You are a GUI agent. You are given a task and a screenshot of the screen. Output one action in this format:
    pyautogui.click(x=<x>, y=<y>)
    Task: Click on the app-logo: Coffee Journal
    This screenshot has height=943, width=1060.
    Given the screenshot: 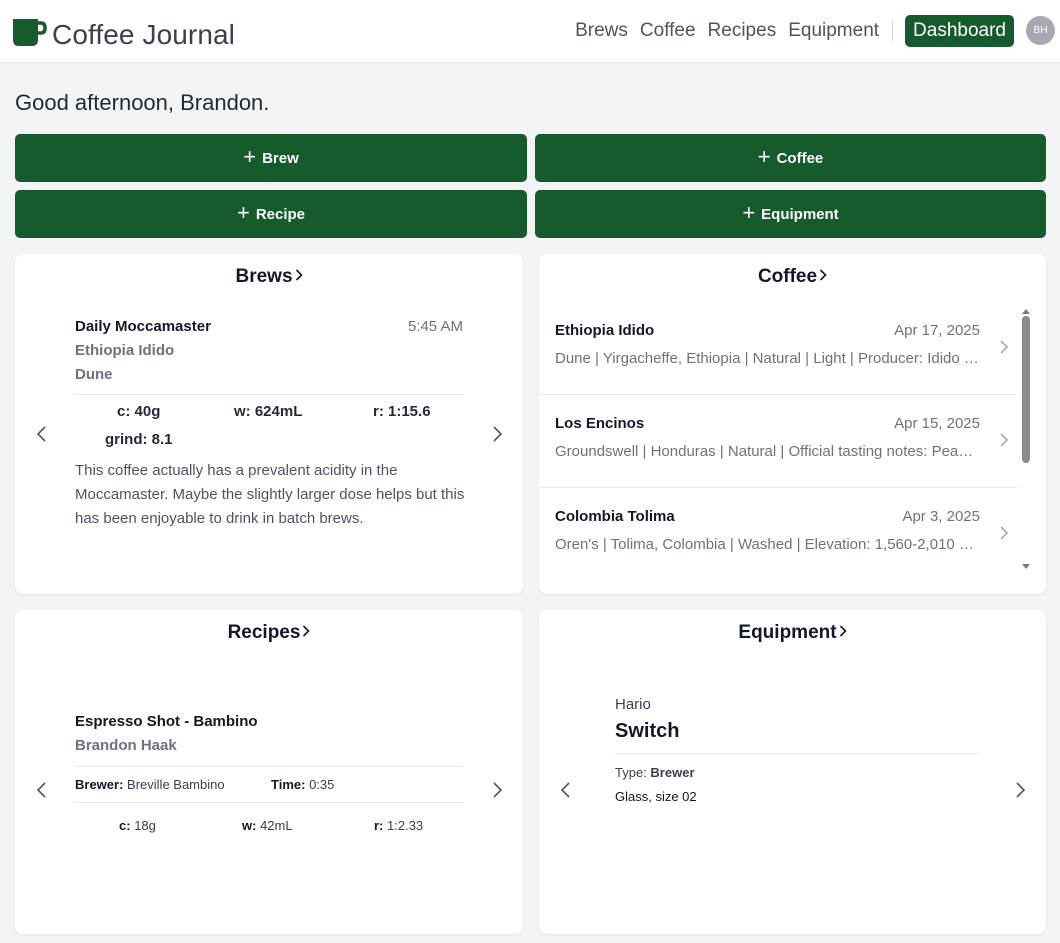 What is the action you would take?
    pyautogui.click(x=123, y=34)
    